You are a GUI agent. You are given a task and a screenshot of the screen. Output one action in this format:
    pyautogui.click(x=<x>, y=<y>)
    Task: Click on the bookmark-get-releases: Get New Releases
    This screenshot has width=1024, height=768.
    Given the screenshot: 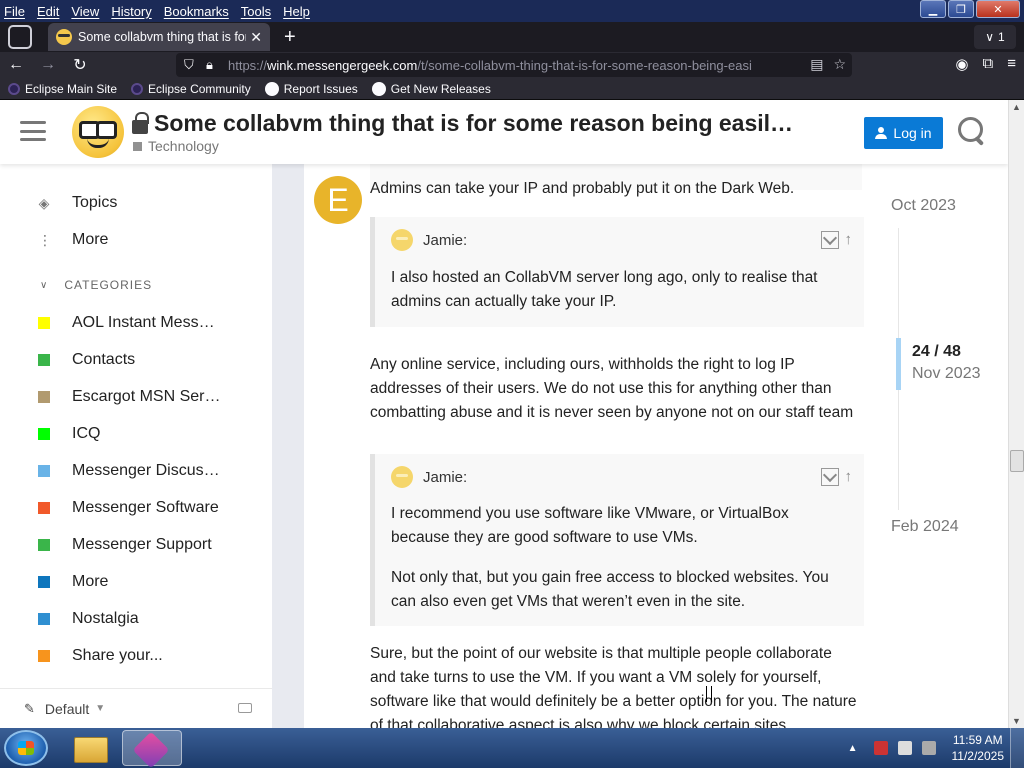 What is the action you would take?
    pyautogui.click(x=431, y=88)
    